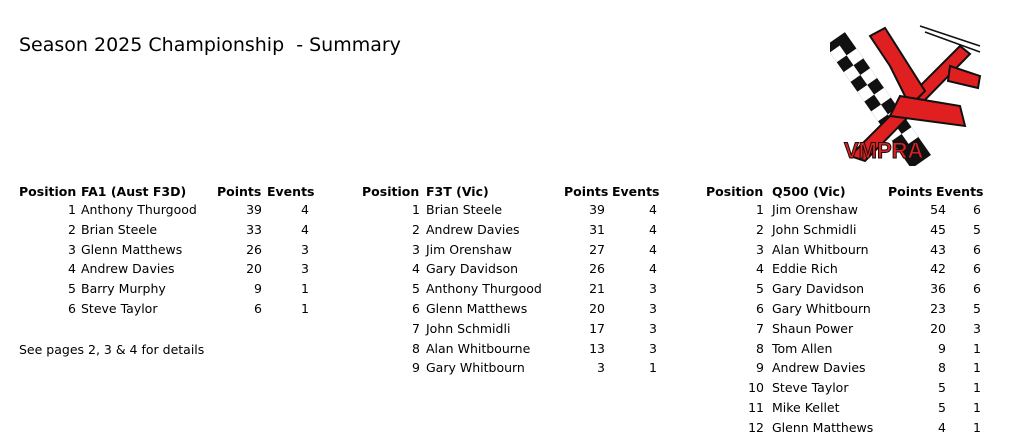  What do you see at coordinates (512, 329) in the screenshot?
I see `table-row: 7 John Schmidli 17 3` at bounding box center [512, 329].